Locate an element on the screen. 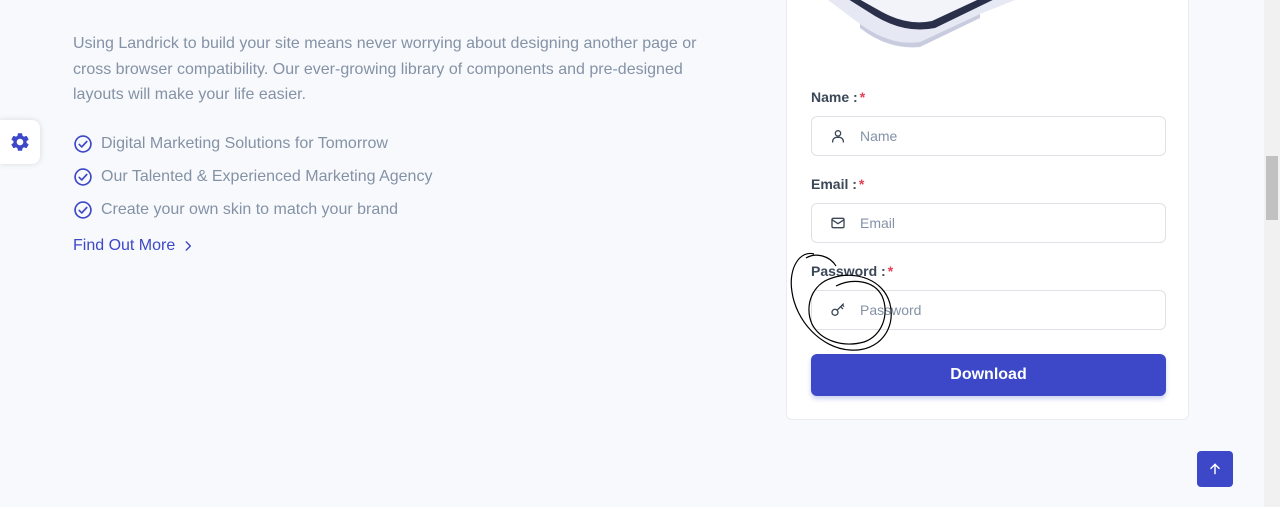 This screenshot has height=507, width=1280. settings-toggle-button is located at coordinates (20, 142).